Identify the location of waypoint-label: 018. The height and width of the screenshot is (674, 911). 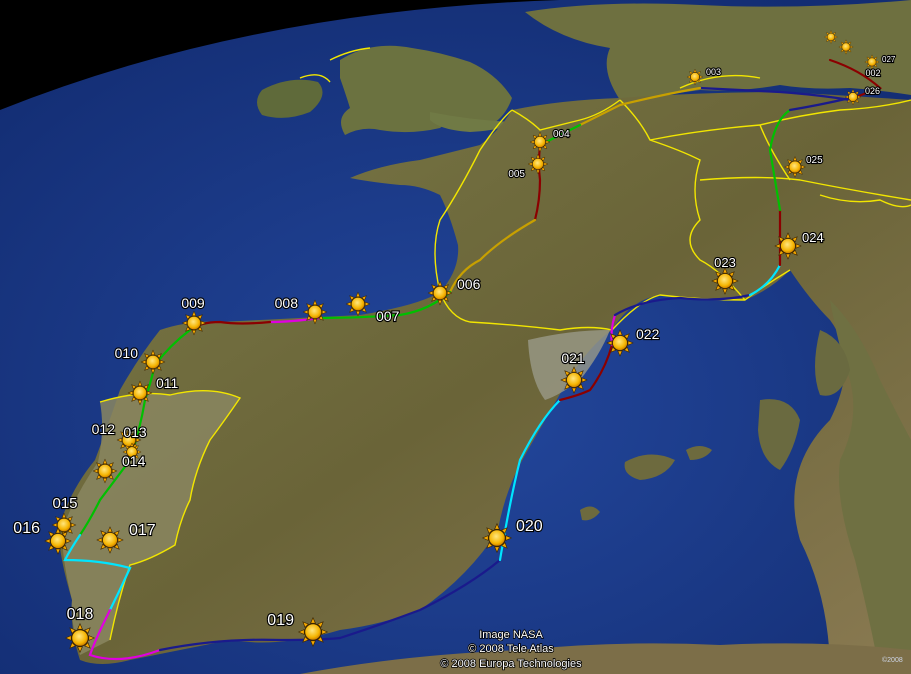
(80, 614).